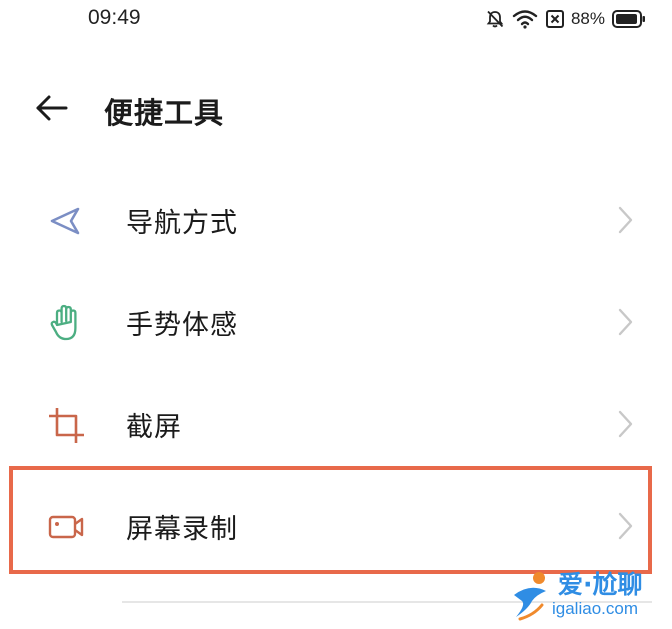  Describe the element at coordinates (182, 223) in the screenshot. I see `menu-item-label: 导航方式` at that location.